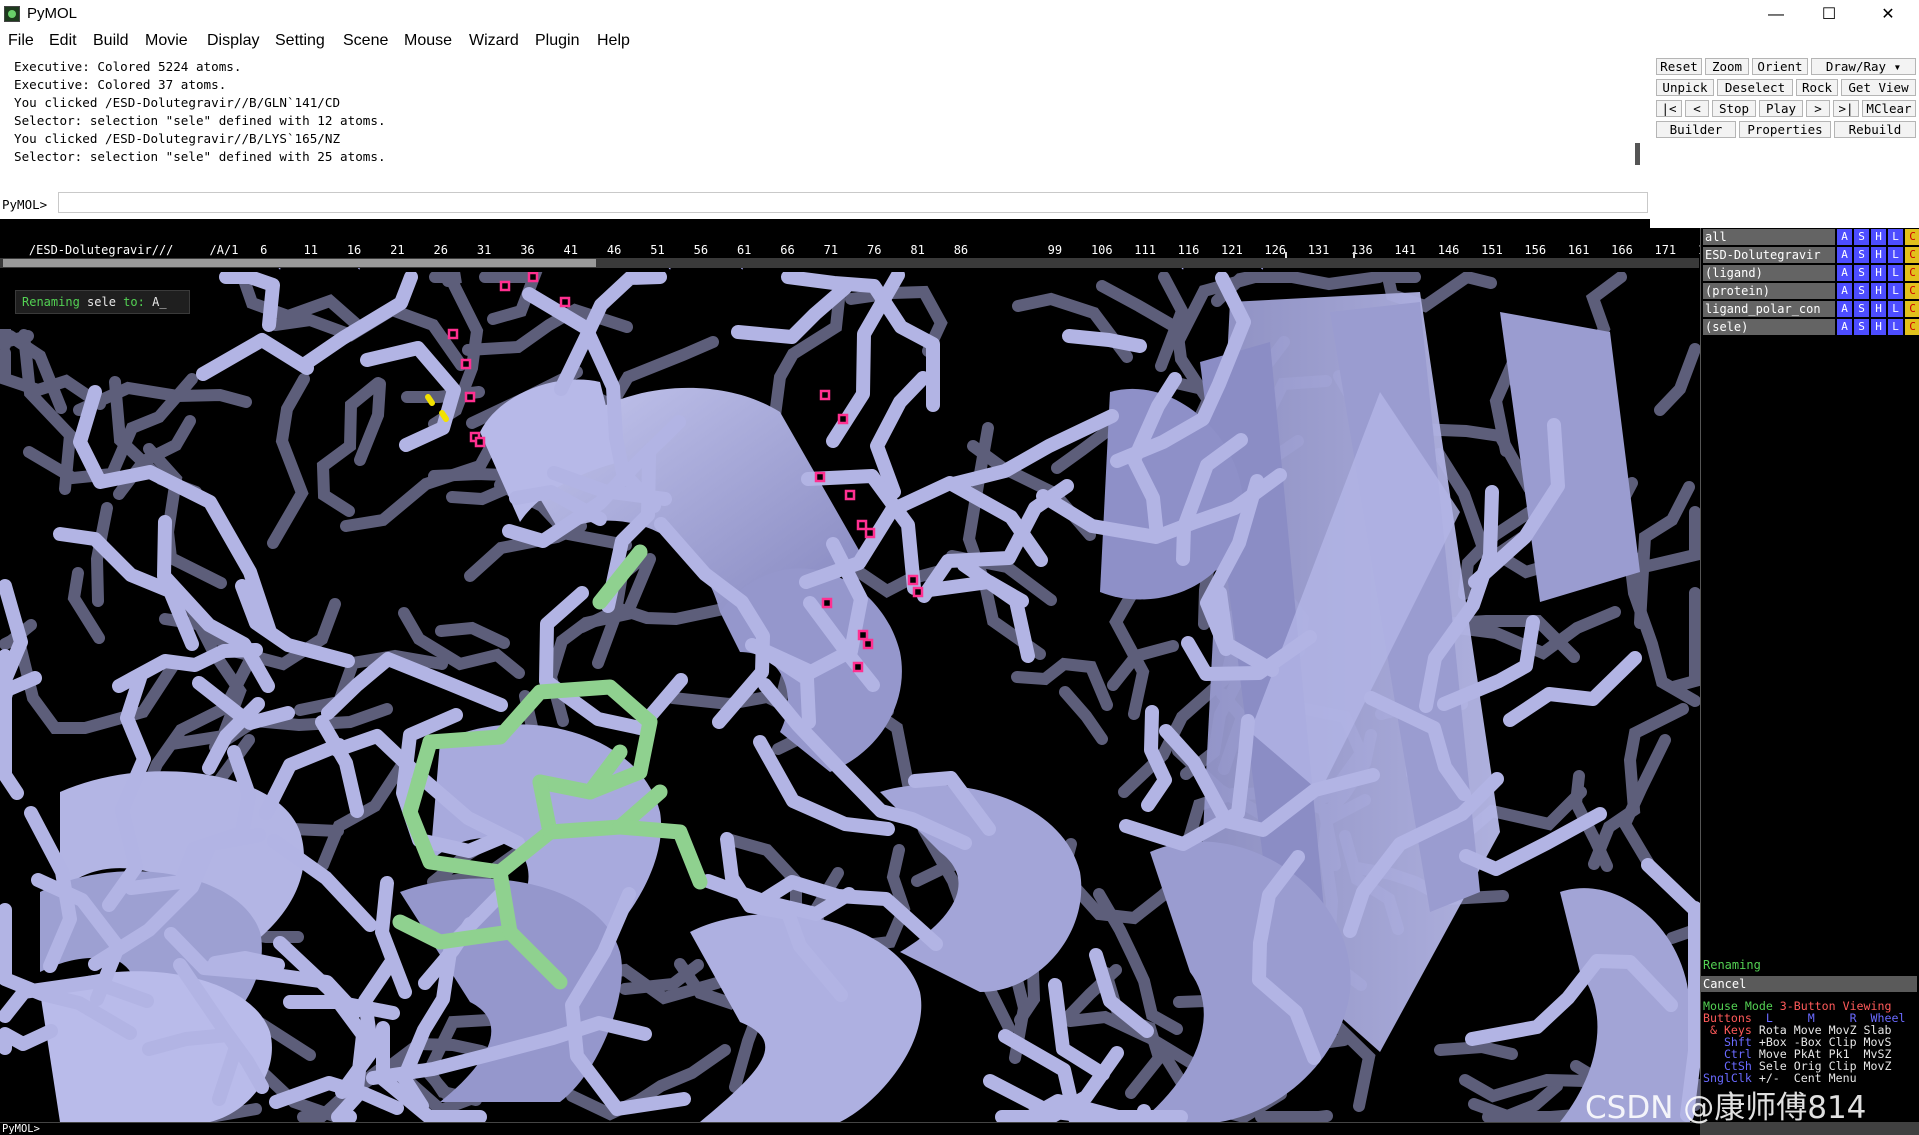  What do you see at coordinates (299, 263) in the screenshot?
I see `sequence-scroll-thumb` at bounding box center [299, 263].